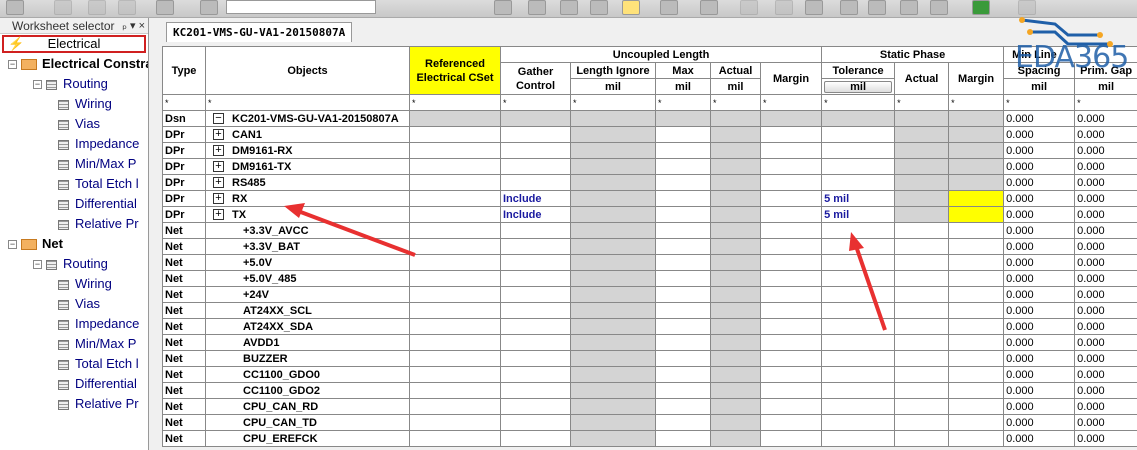 The height and width of the screenshot is (450, 1137). I want to click on view-button, so click(599, 7).